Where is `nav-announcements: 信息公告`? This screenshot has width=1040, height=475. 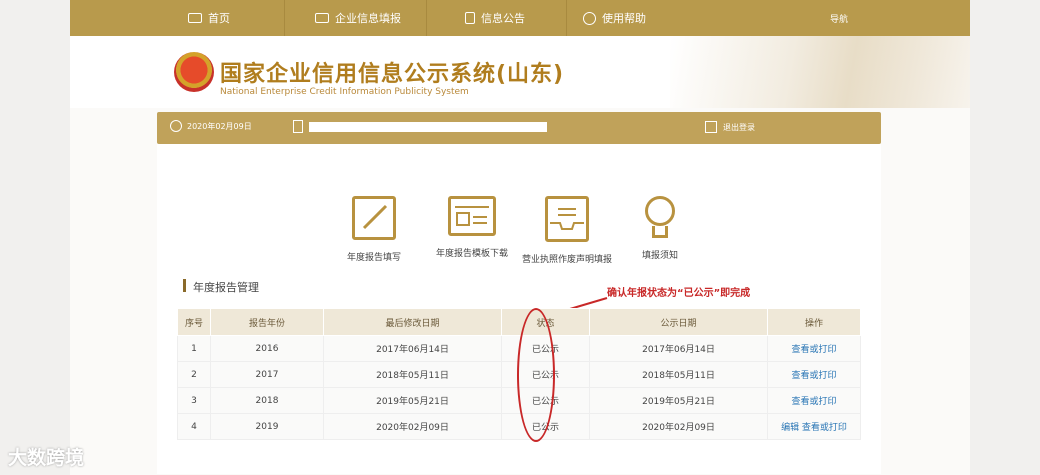
nav-announcements: 信息公告 is located at coordinates (496, 18).